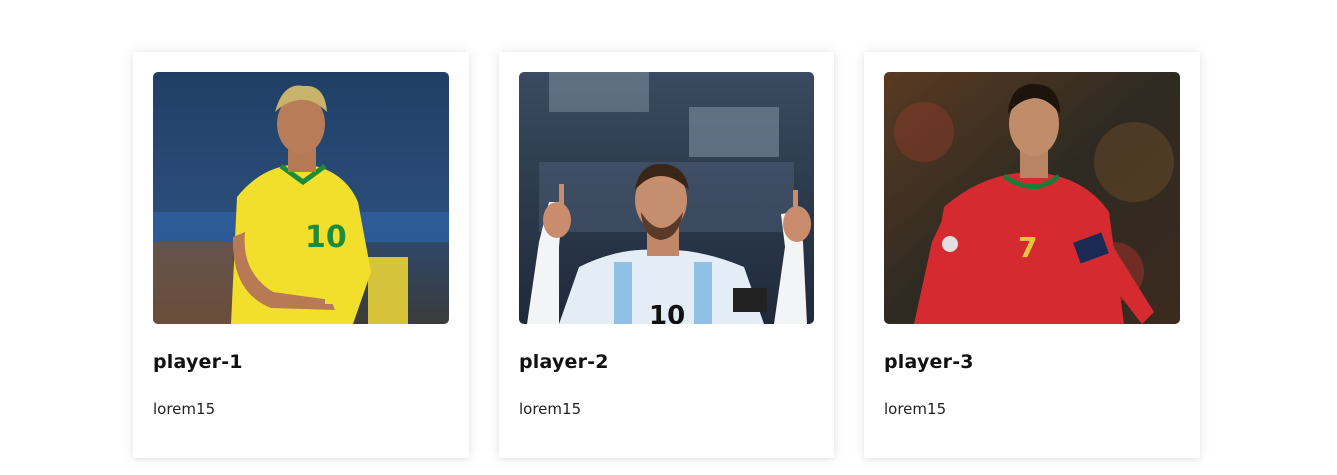 This screenshot has height=475, width=1337. What do you see at coordinates (1027, 247) in the screenshot?
I see `jersey-number: 7` at bounding box center [1027, 247].